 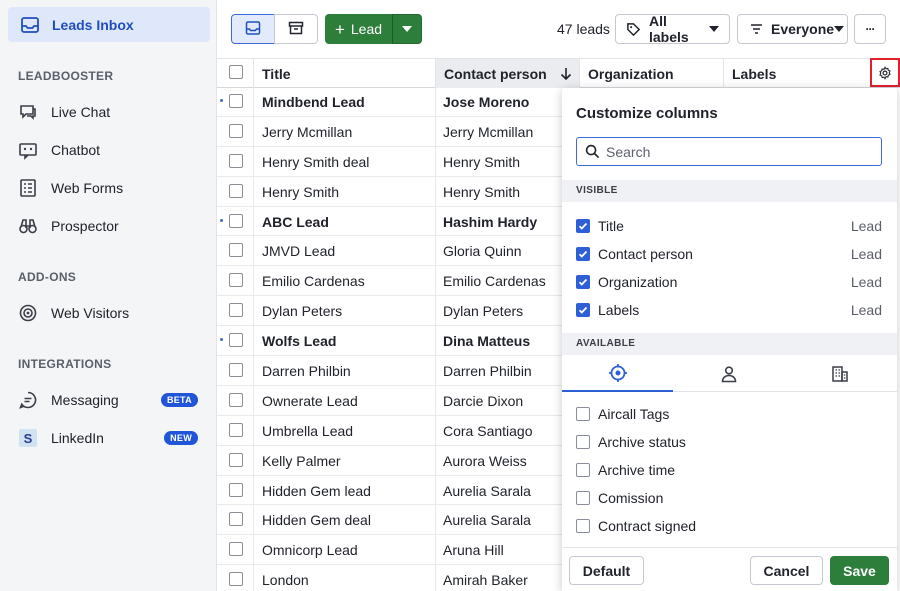 What do you see at coordinates (483, 401) in the screenshot?
I see `contact-person-cell: Darcie Dixon` at bounding box center [483, 401].